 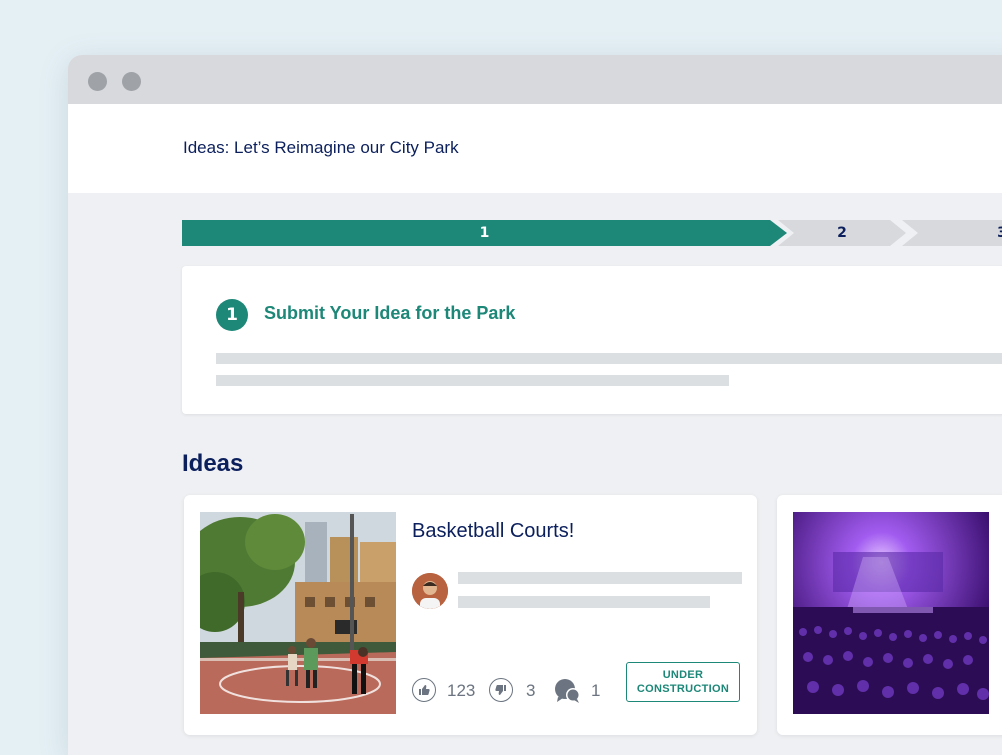 What do you see at coordinates (531, 690) in the screenshot?
I see `dislikes-count: 3` at bounding box center [531, 690].